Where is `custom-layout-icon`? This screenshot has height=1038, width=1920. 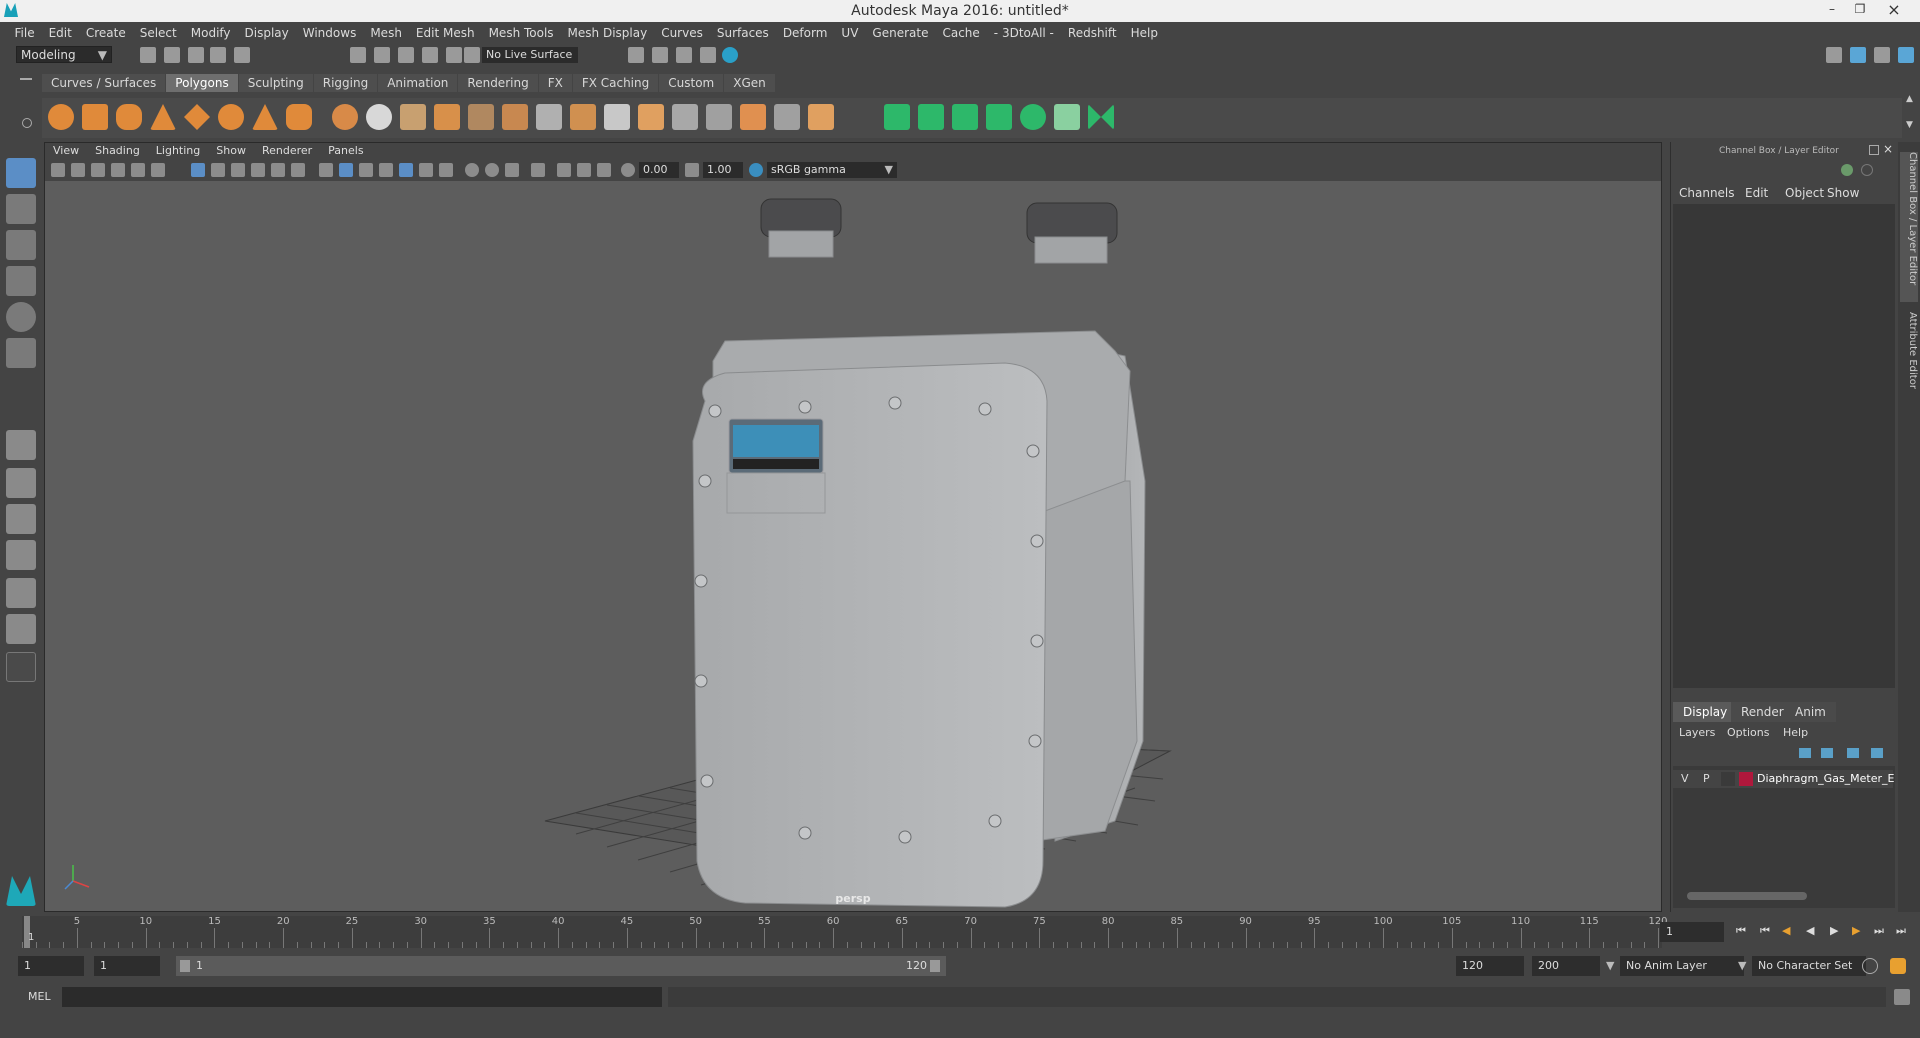 custom-layout-icon is located at coordinates (21, 667).